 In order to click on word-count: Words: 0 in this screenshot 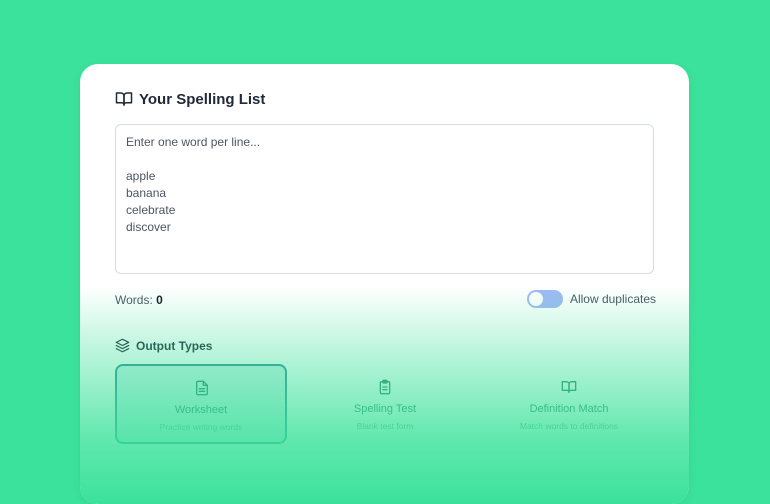, I will do `click(139, 300)`.